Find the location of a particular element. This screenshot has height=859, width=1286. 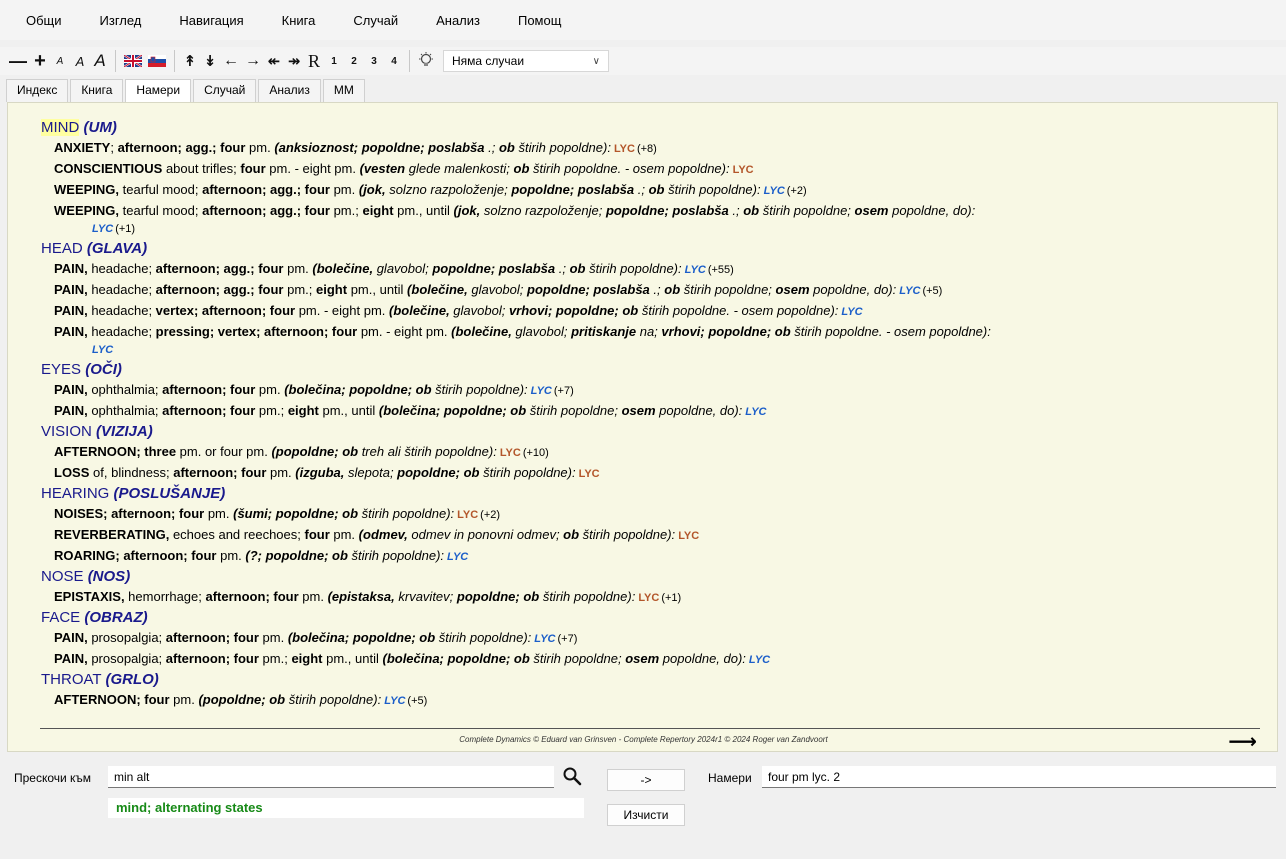

menu-item: Навигация is located at coordinates (211, 20).